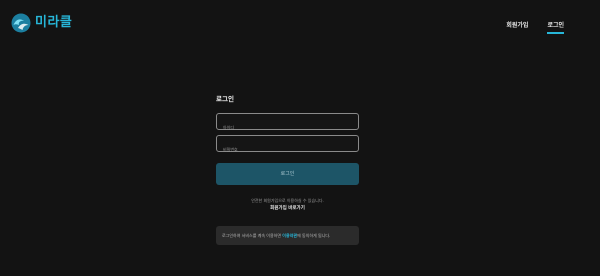  What do you see at coordinates (287, 200) in the screenshot?
I see `signup-hint: 안전한 회원가입으로 이용하실 수 있습니다.` at bounding box center [287, 200].